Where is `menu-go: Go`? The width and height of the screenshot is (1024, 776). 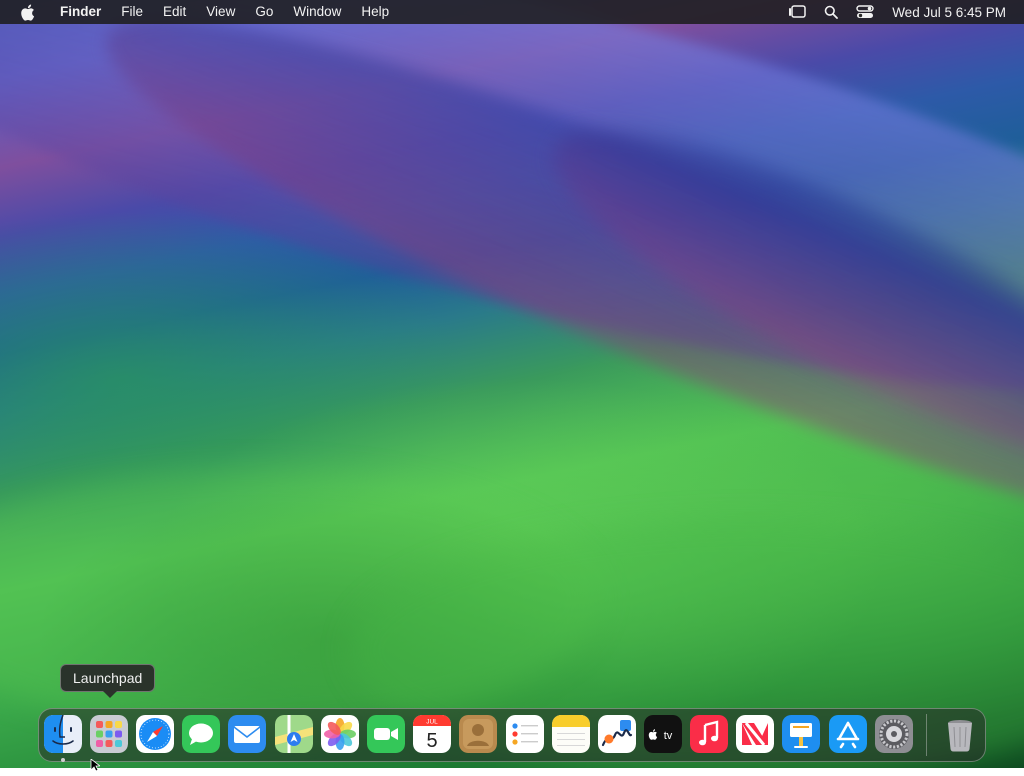 menu-go: Go is located at coordinates (264, 12).